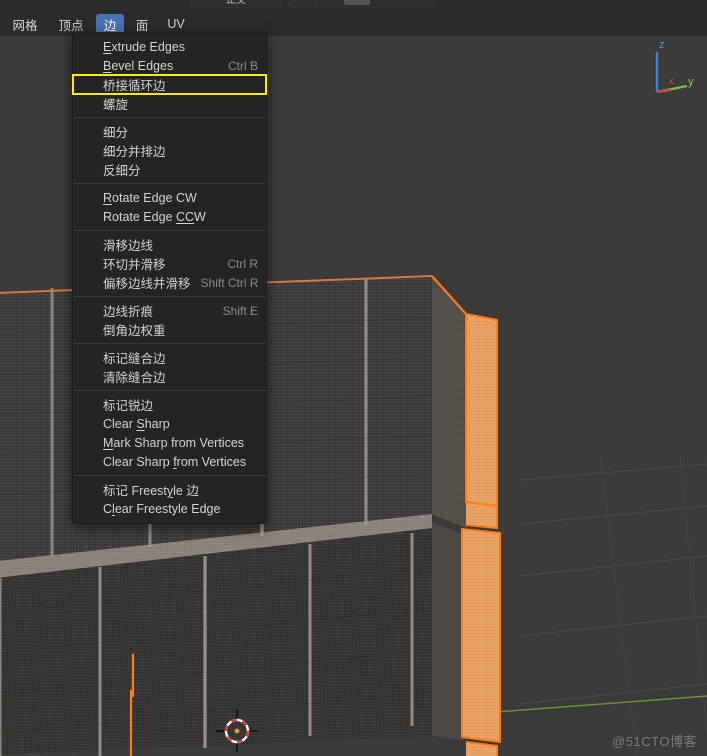 The height and width of the screenshot is (756, 707). Describe the element at coordinates (174, 442) in the screenshot. I see `menu-item-label: Mark Sharp from Vertices` at that location.